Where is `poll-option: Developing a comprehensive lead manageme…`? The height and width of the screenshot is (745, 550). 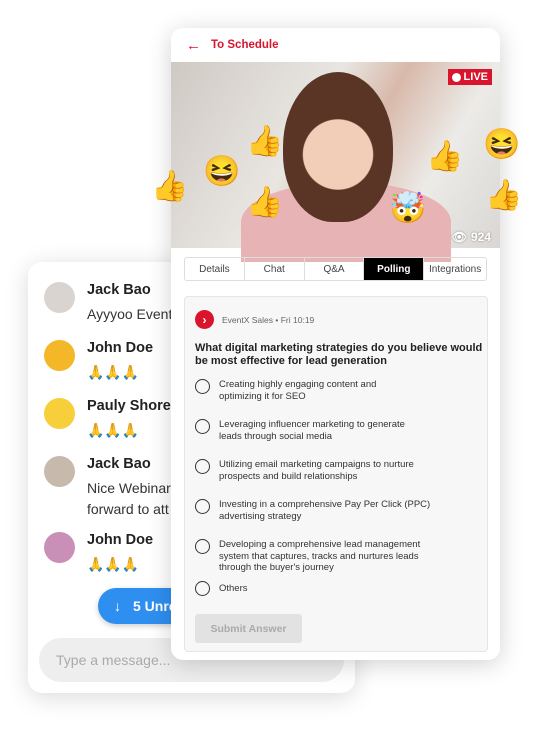
poll-option: Developing a comprehensive lead manageme… is located at coordinates (307, 556).